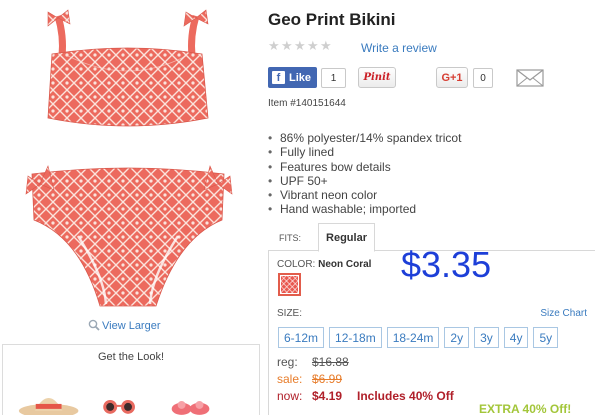  I want to click on facebook-like-button: f Like, so click(292, 77).